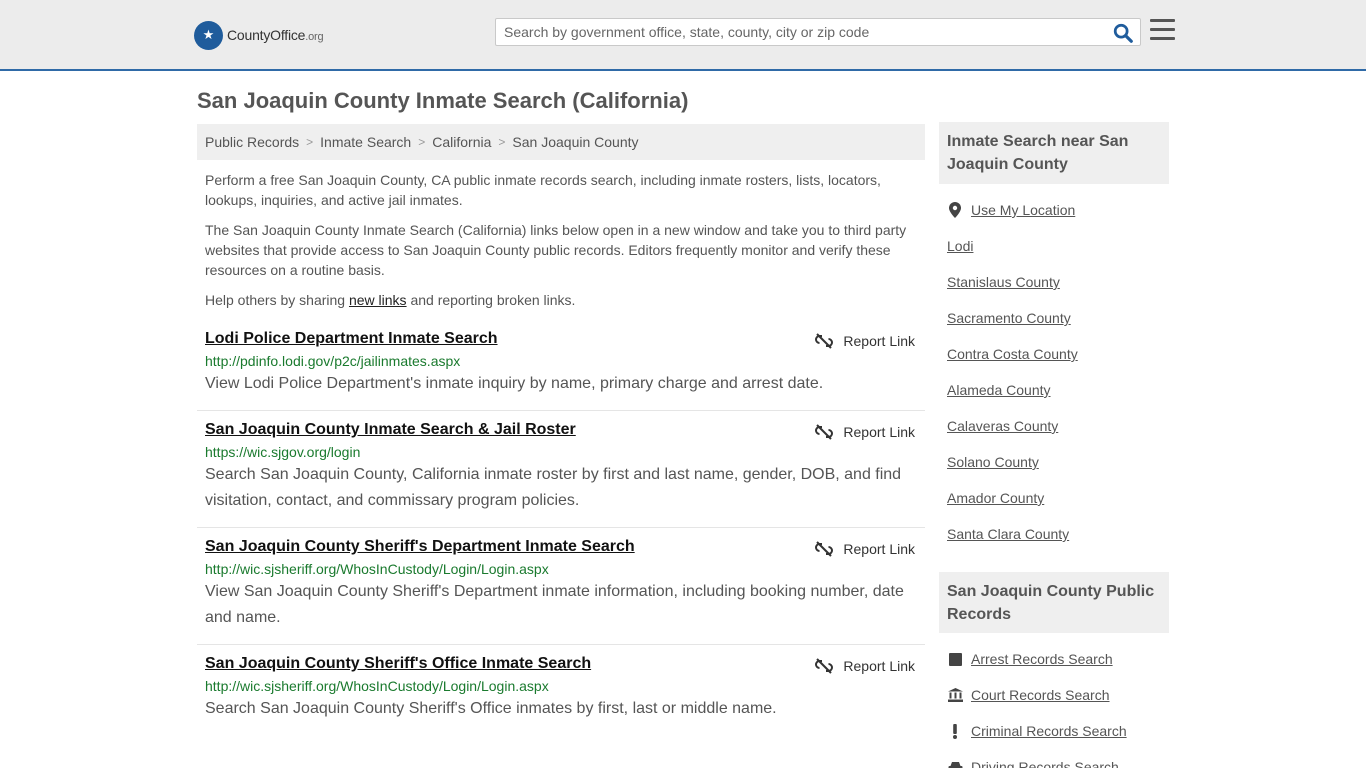  What do you see at coordinates (955, 764) in the screenshot?
I see `car-icon` at bounding box center [955, 764].